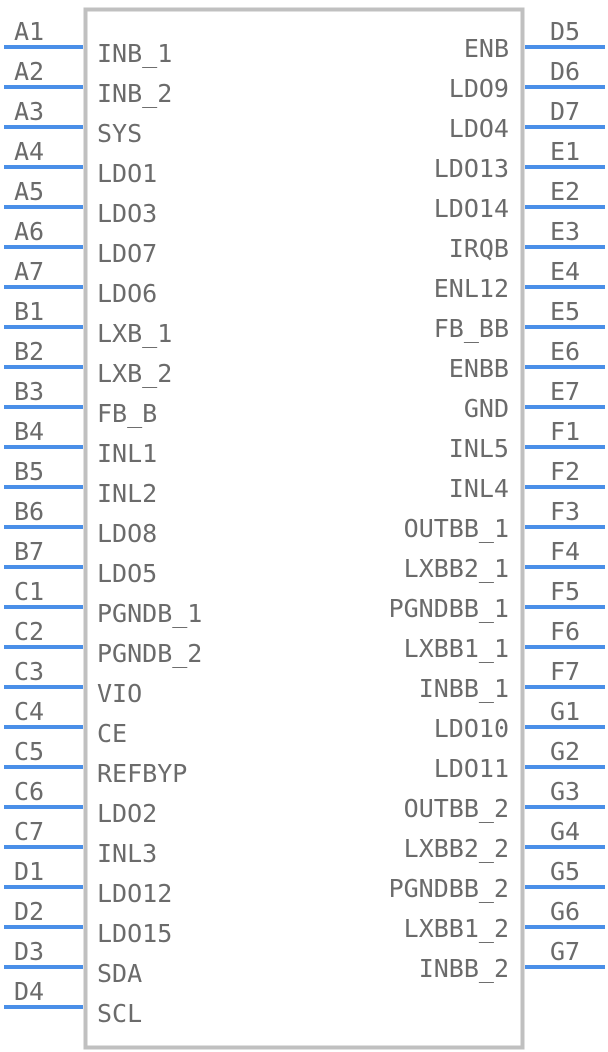 Image resolution: width=608 pixels, height=1052 pixels. Describe the element at coordinates (565, 191) in the screenshot. I see `pin-number: E2` at that location.